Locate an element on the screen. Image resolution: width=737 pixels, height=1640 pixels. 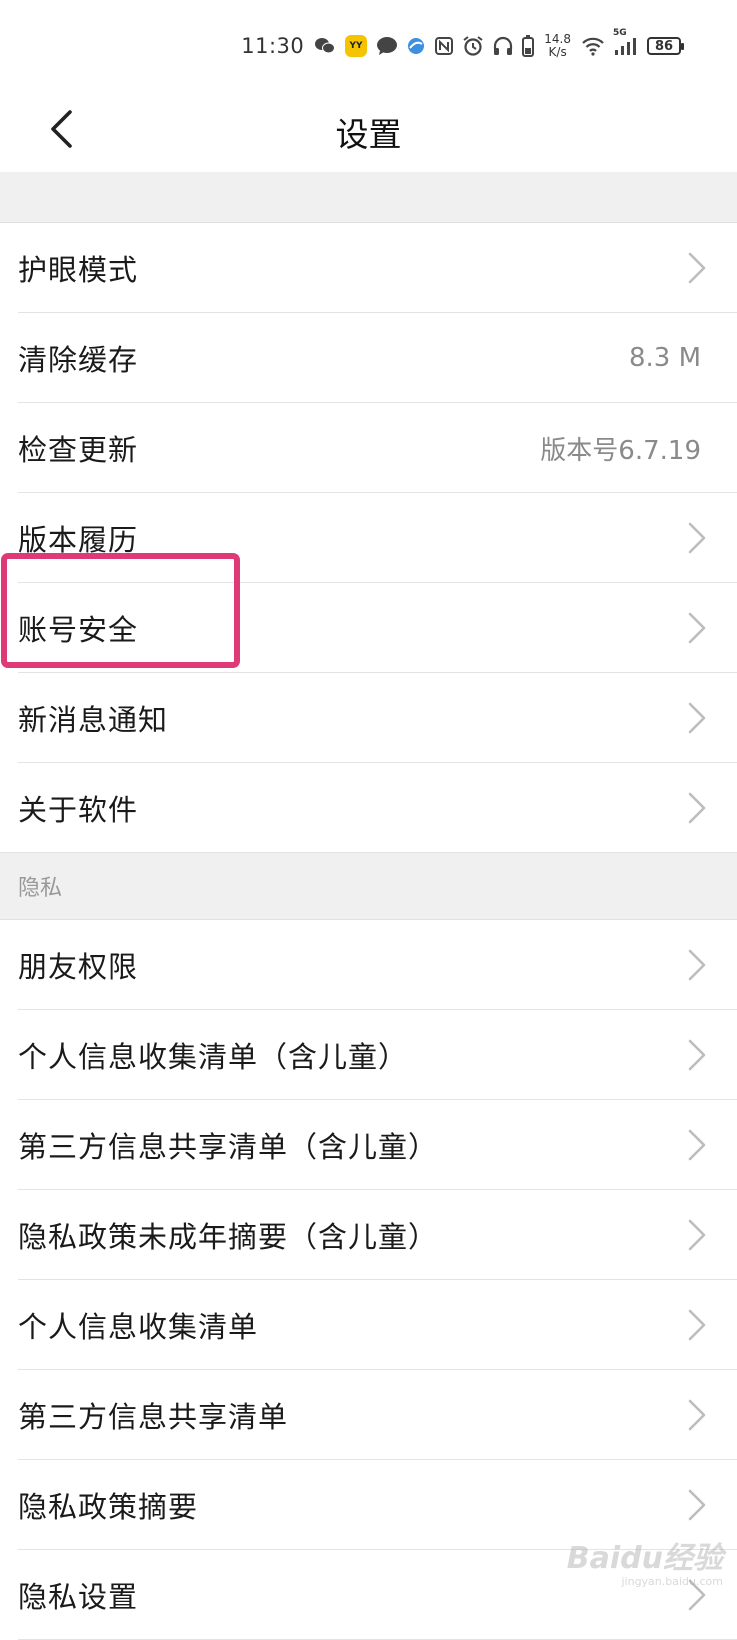
settings-item-clear-cache: 清除缓存 8.3 M is located at coordinates (368, 358).